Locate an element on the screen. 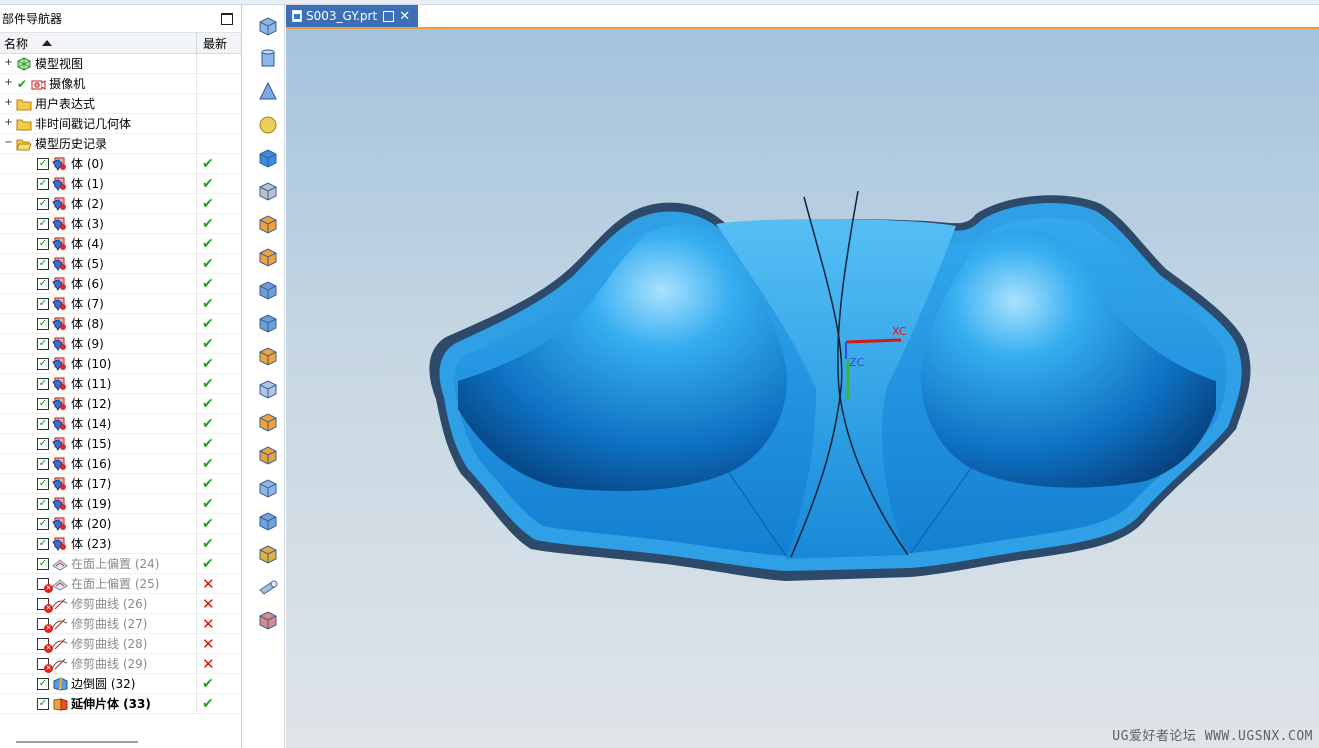 The height and width of the screenshot is (748, 1319). tree-row: ✓ 在面上偏置 (24) ✔ is located at coordinates (120, 564).